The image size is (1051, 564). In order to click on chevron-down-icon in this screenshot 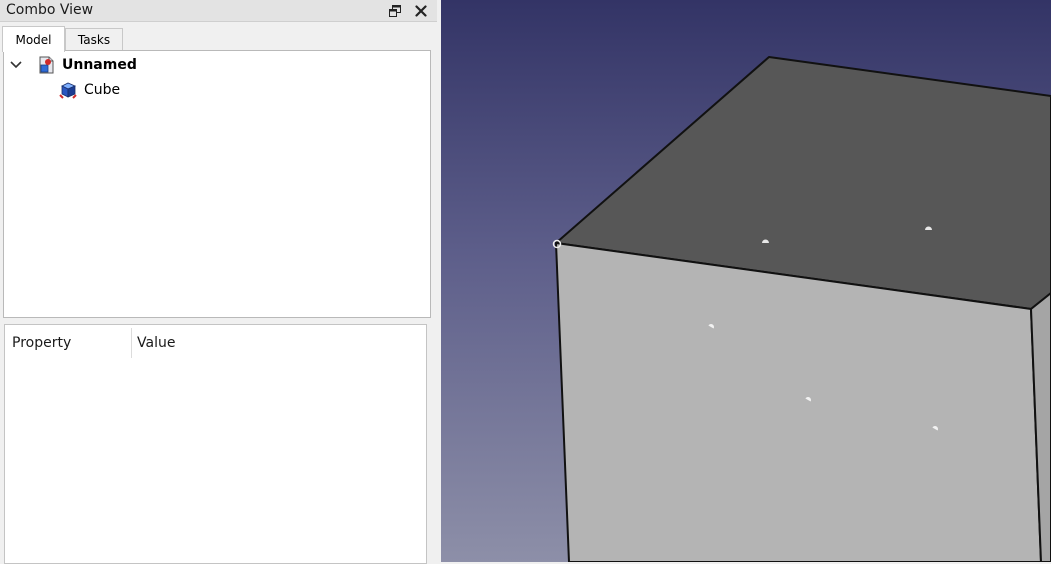, I will do `click(16, 65)`.